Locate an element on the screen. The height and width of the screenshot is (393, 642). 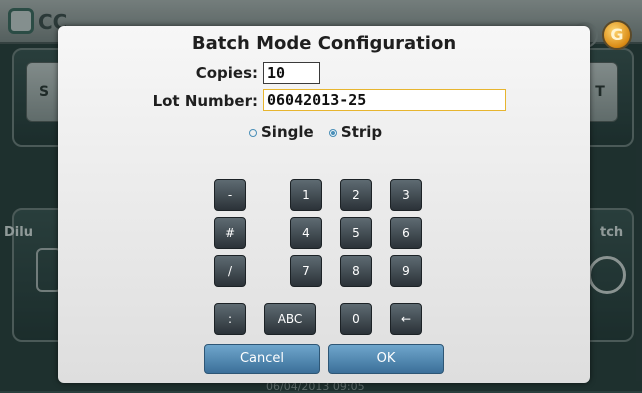
key-7: 7 is located at coordinates (306, 271).